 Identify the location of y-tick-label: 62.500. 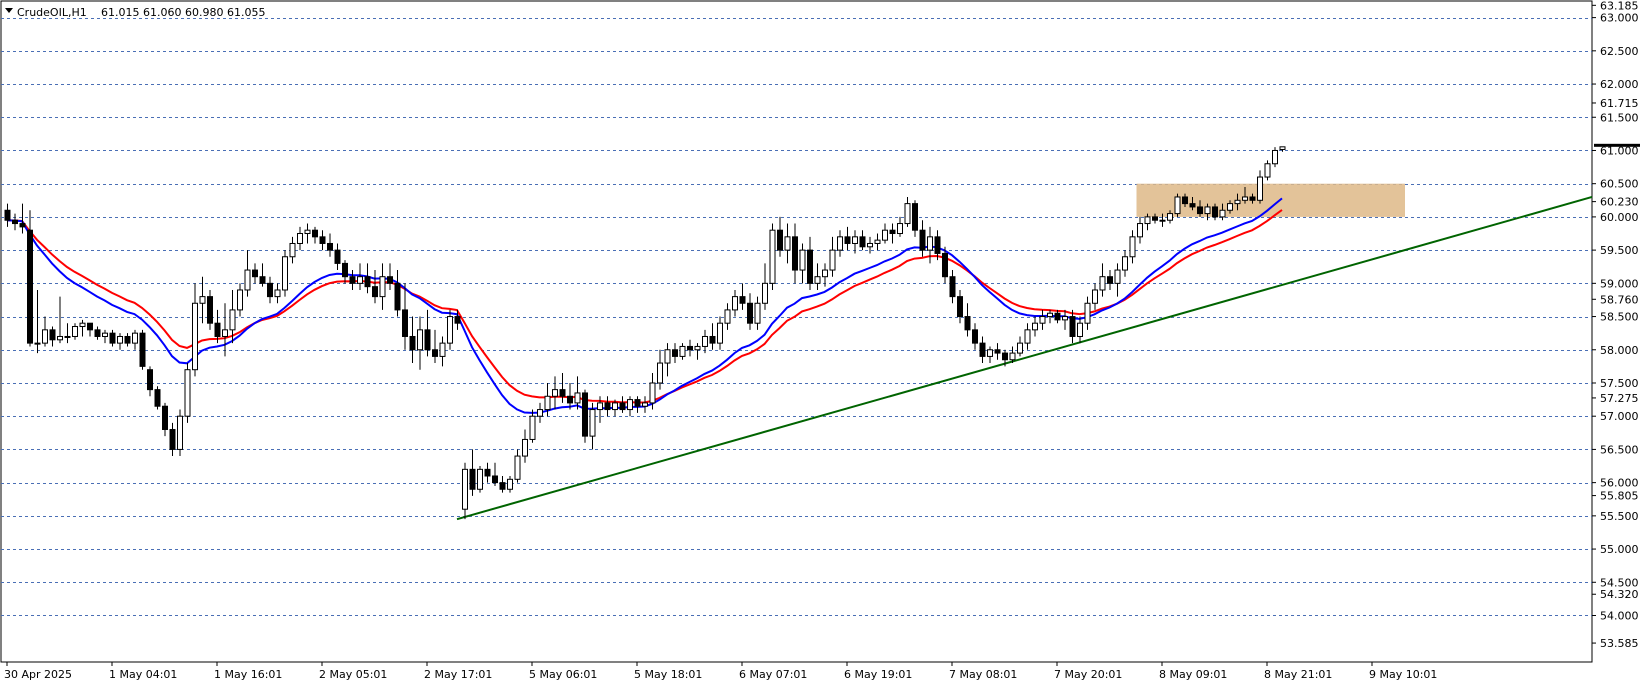
(1619, 51).